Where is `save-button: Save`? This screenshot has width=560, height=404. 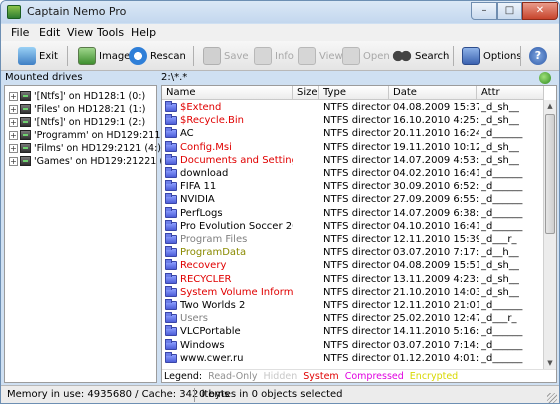 save-button: Save is located at coordinates (226, 56).